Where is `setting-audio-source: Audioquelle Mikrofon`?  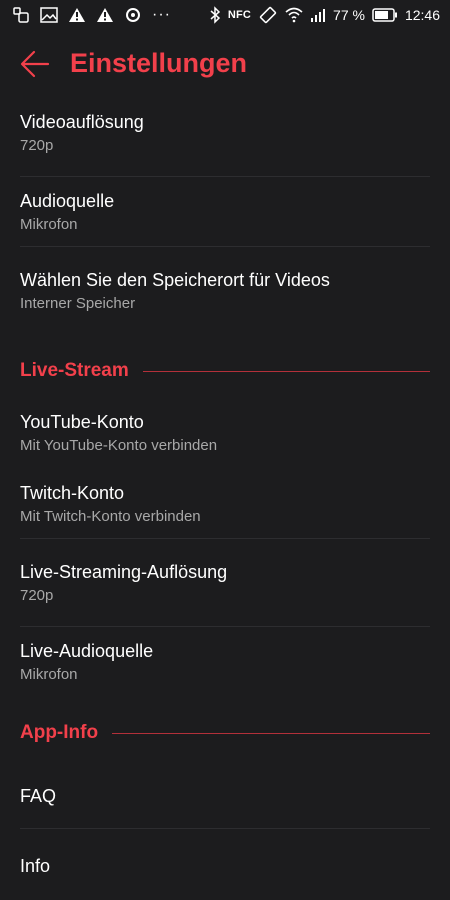 setting-audio-source: Audioquelle Mikrofon is located at coordinates (225, 212).